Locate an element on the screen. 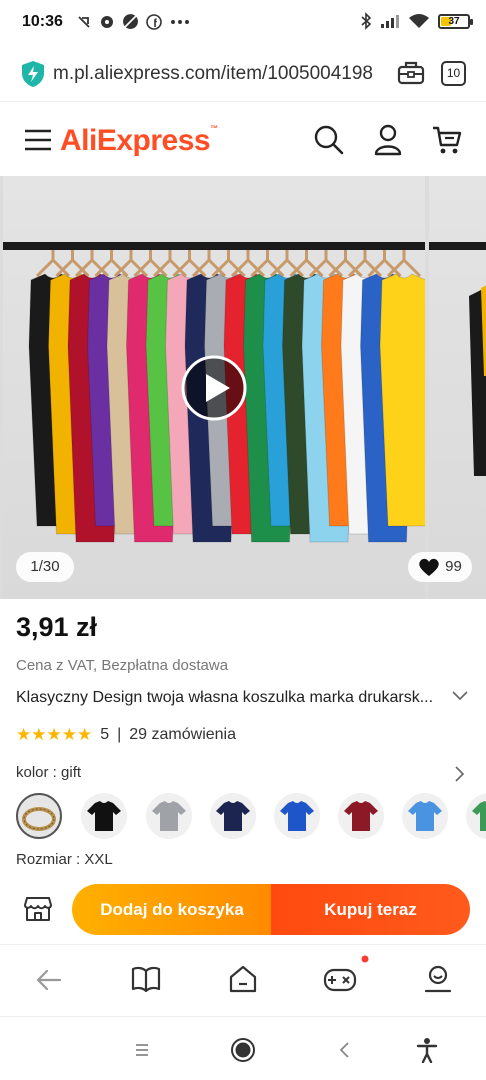 This screenshot has height=1080, width=486. wishlist-button: 99 is located at coordinates (440, 567).